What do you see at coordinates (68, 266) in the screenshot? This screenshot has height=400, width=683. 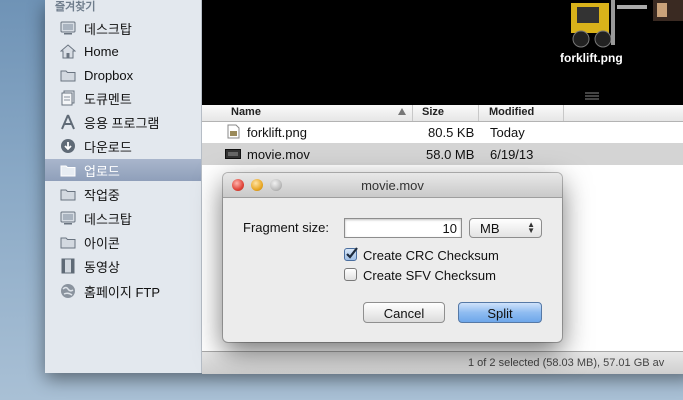 I see `movies-icon` at bounding box center [68, 266].